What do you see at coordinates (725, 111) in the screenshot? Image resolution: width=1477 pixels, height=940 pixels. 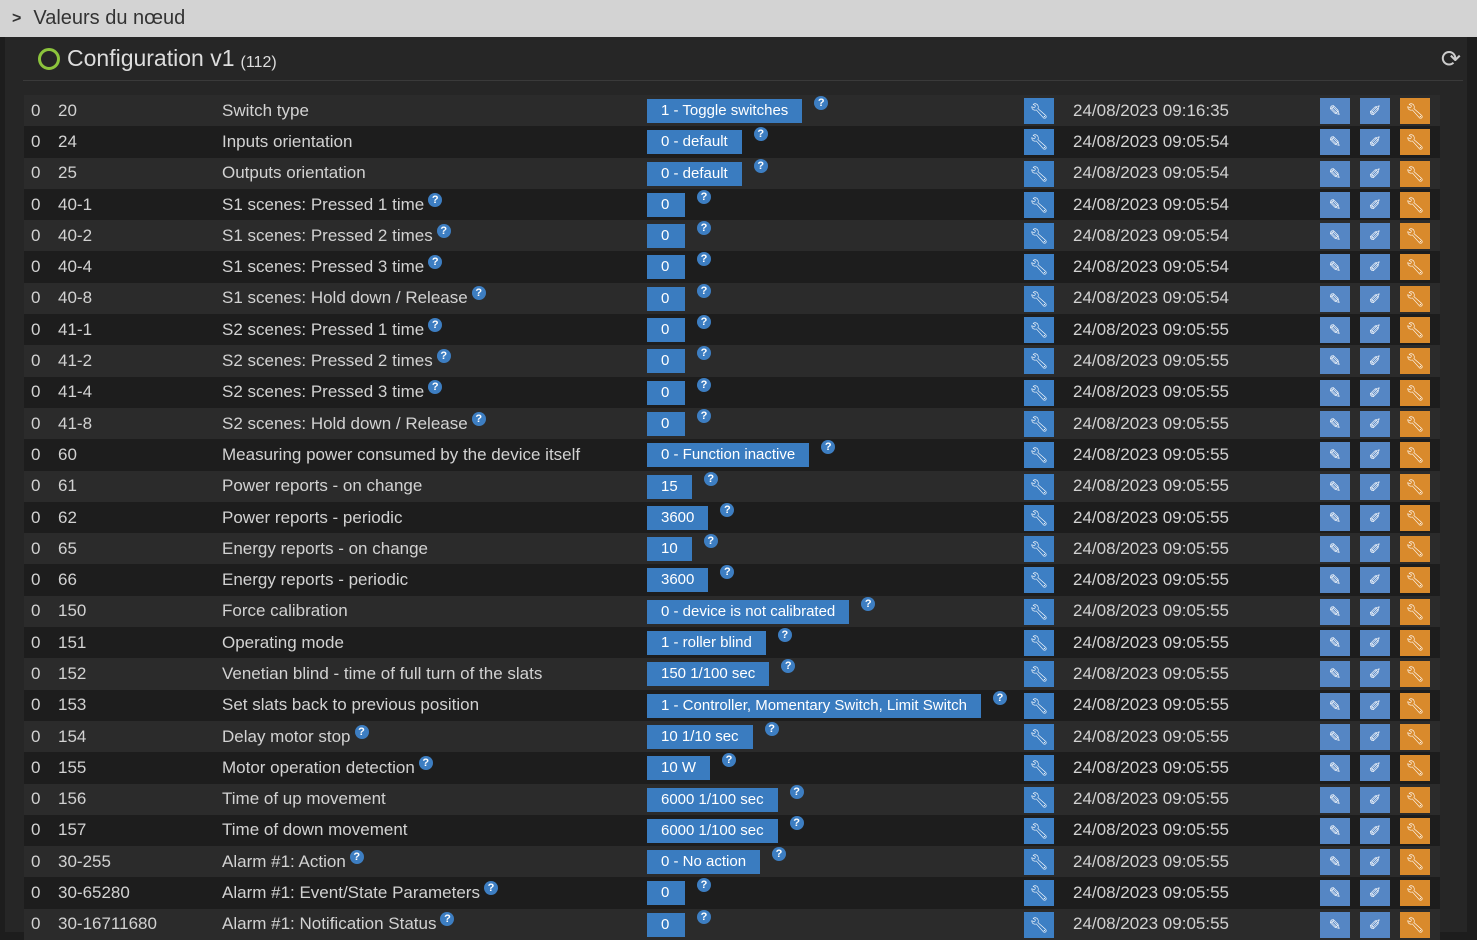 I see `value-badge: 1 - Toggle switches` at bounding box center [725, 111].